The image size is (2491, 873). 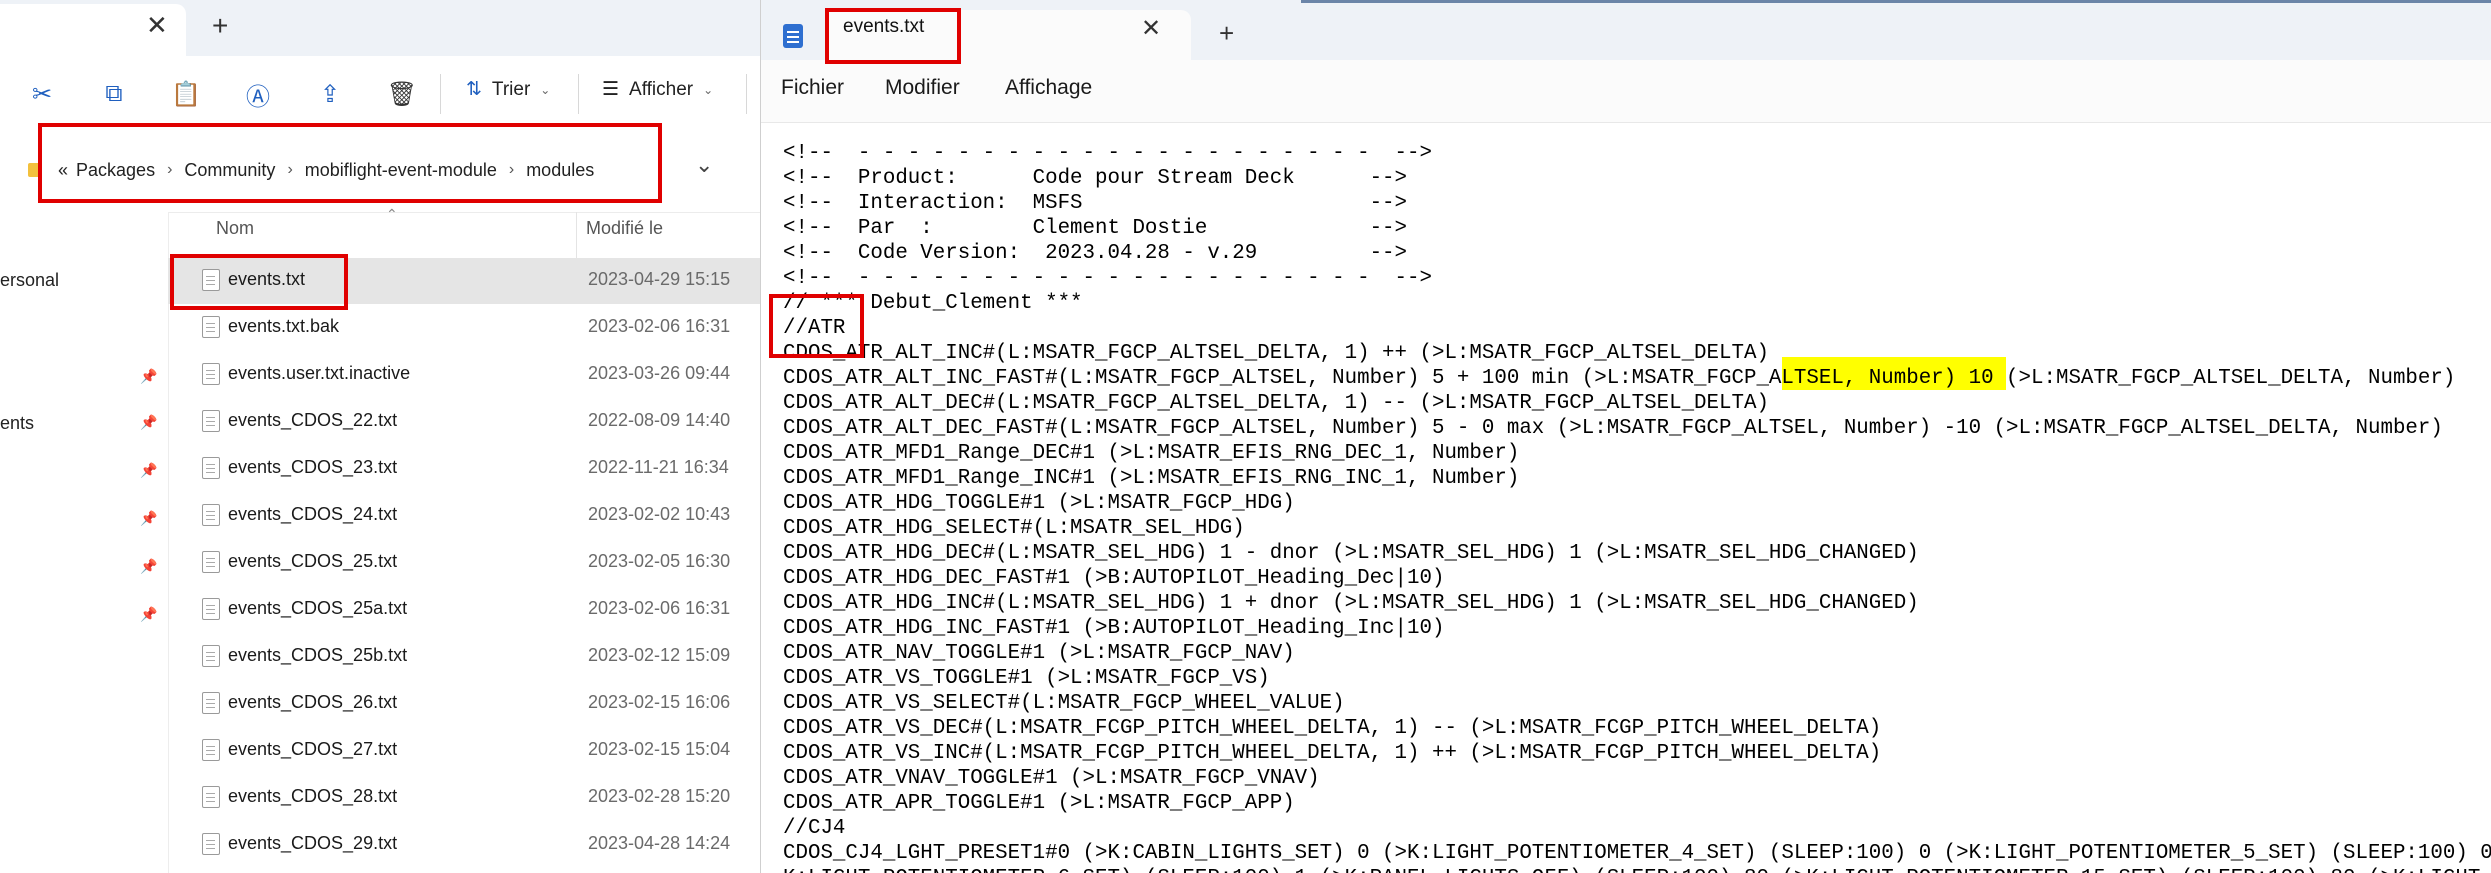 I want to click on view-label: Afficher, so click(x=661, y=89).